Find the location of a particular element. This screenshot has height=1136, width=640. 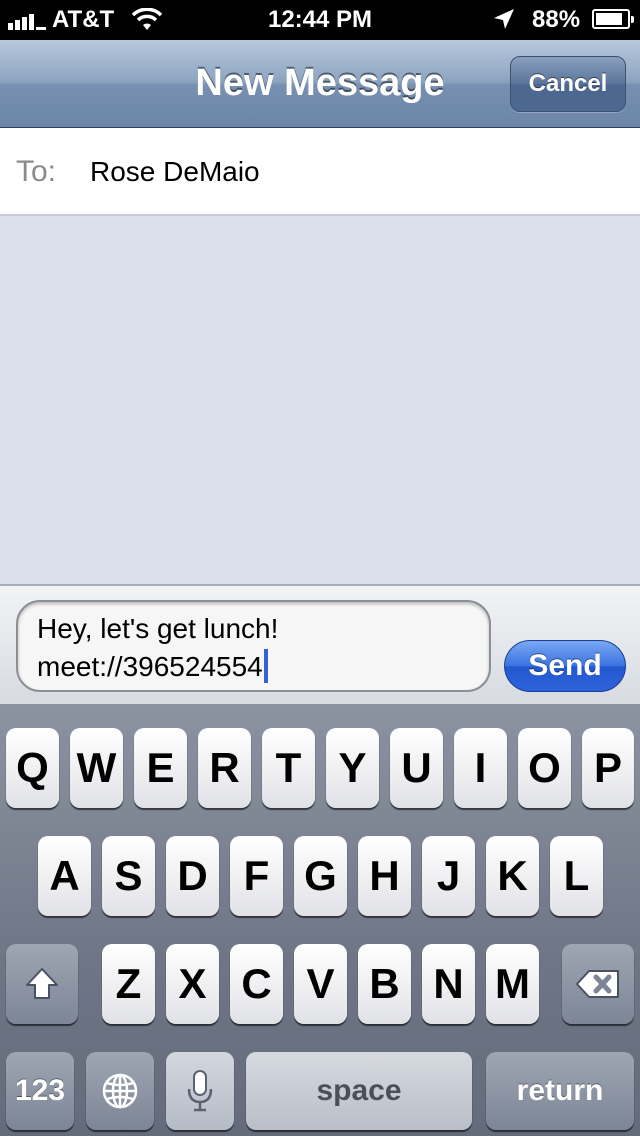

microphone-icon is located at coordinates (200, 1091).